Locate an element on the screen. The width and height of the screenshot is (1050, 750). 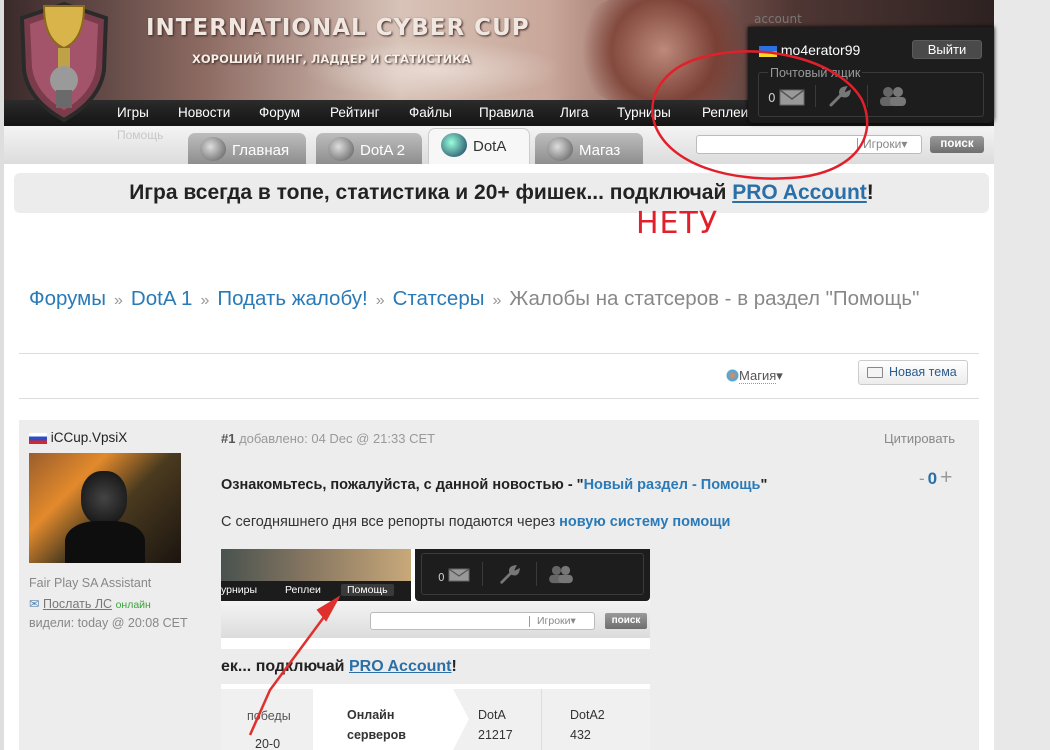
embed-wins-value: 20-0 is located at coordinates (268, 743).